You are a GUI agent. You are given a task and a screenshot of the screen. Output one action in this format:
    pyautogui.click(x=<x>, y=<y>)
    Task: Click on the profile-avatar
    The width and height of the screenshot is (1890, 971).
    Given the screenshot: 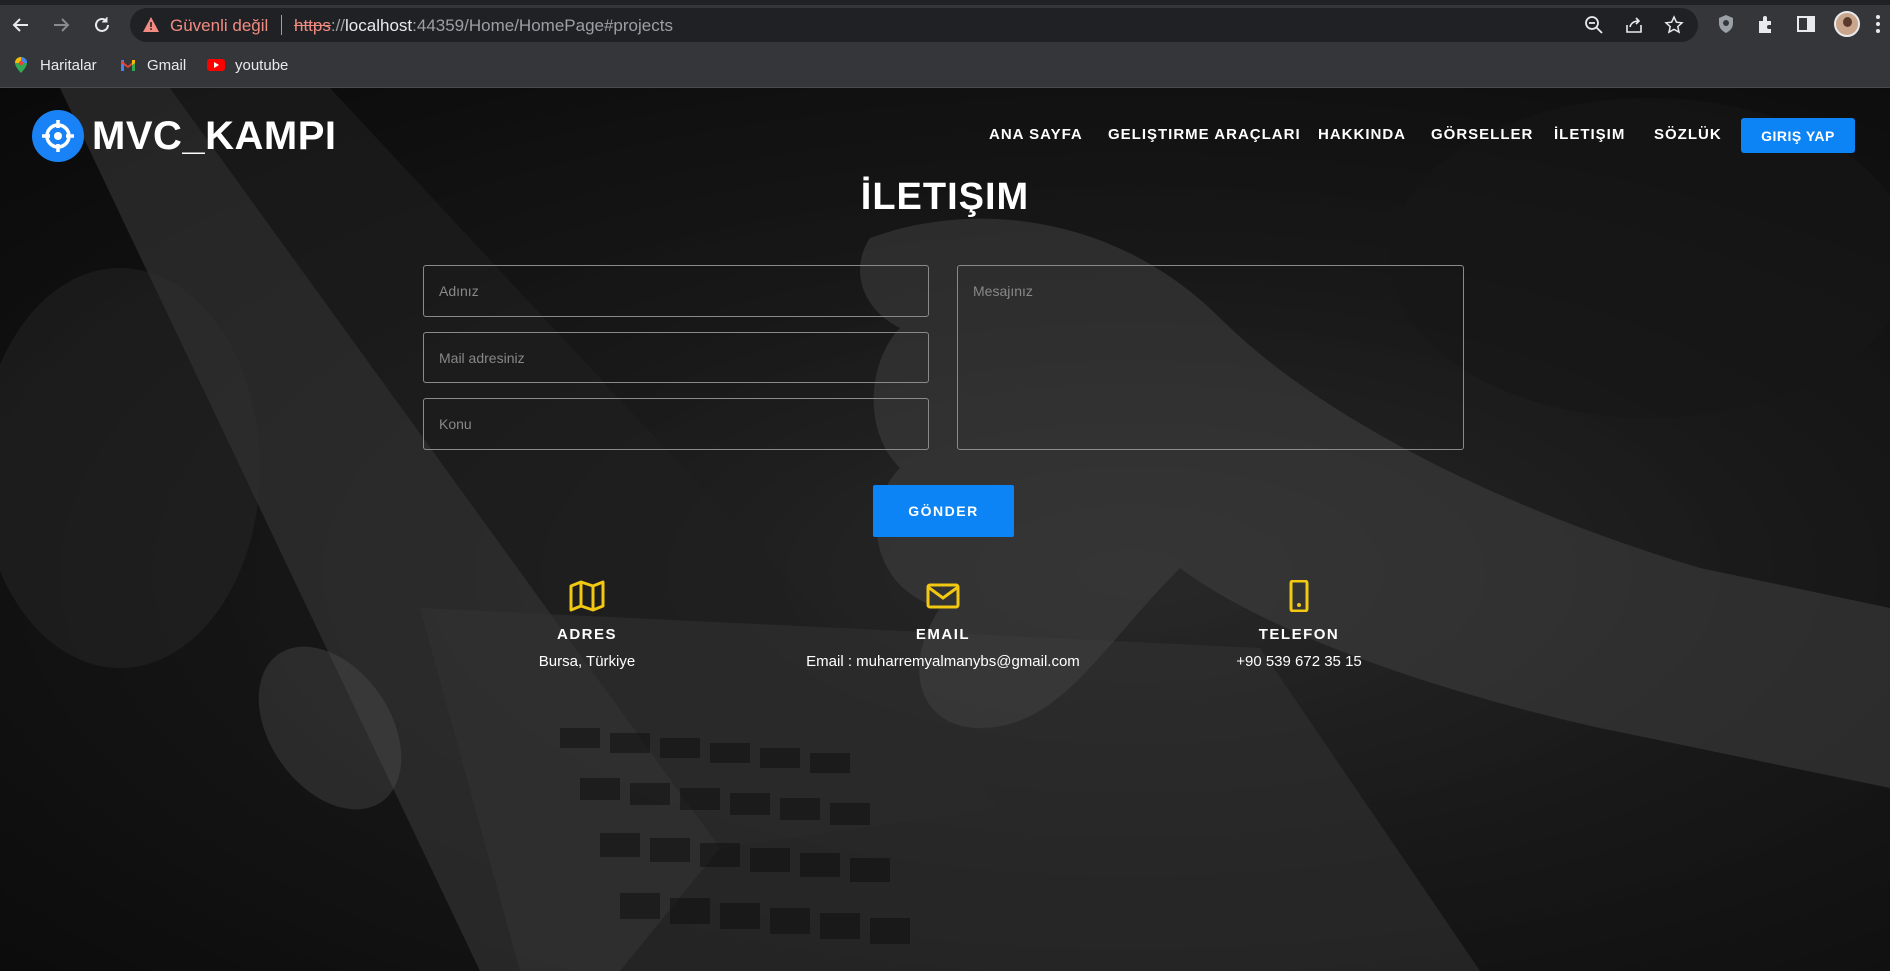 What is the action you would take?
    pyautogui.click(x=1847, y=24)
    